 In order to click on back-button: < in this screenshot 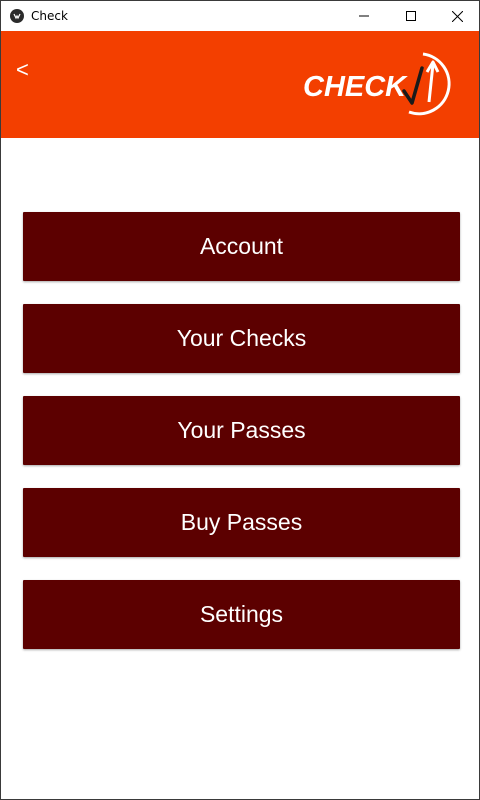, I will do `click(27, 70)`.